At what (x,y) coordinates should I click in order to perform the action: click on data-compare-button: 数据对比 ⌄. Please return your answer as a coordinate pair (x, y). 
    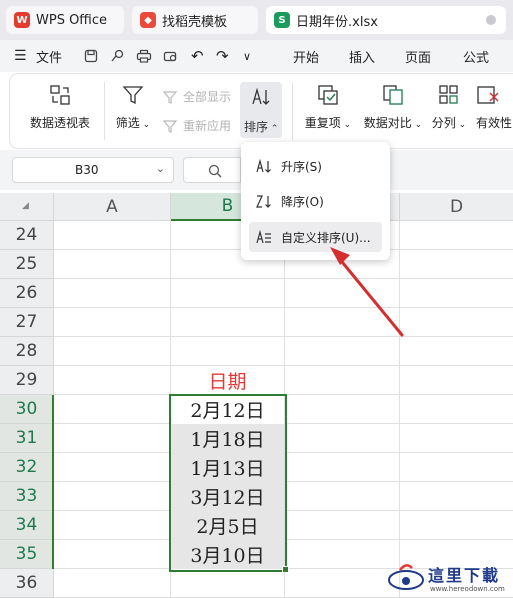
    Looking at the image, I should click on (393, 107).